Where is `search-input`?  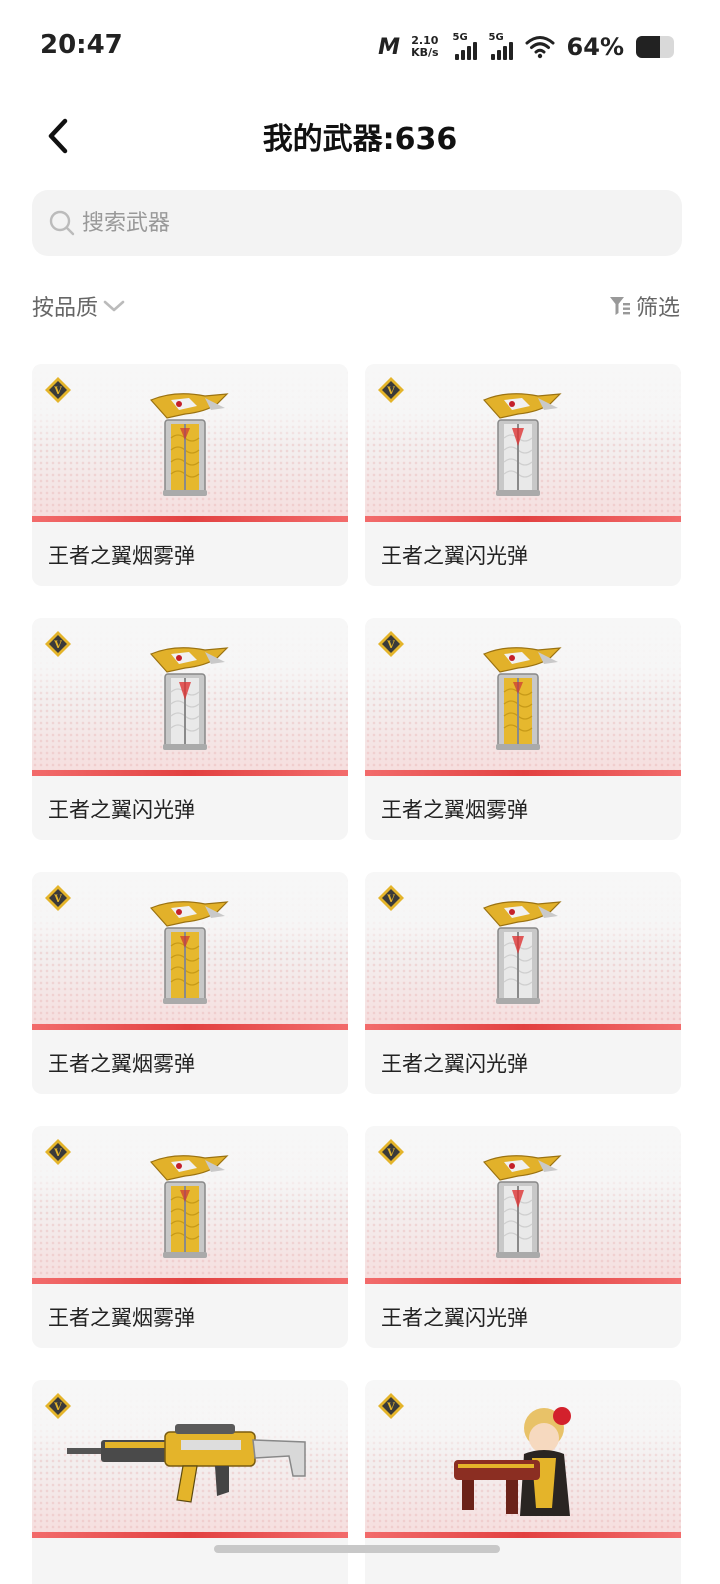
search-input is located at coordinates (362, 223).